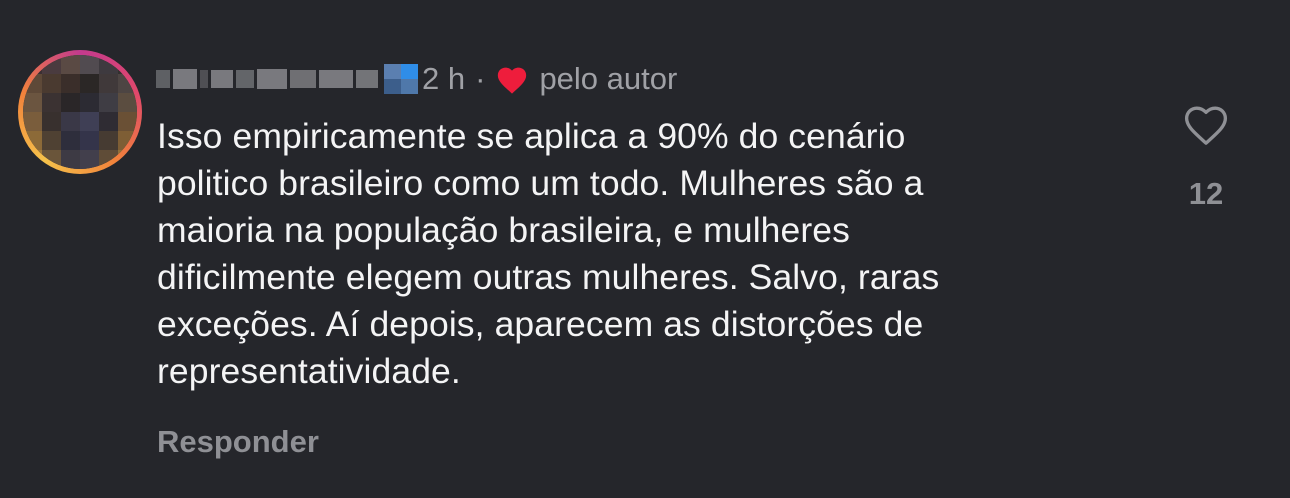 The width and height of the screenshot is (1290, 498). Describe the element at coordinates (267, 79) in the screenshot. I see `username-redacted` at that location.